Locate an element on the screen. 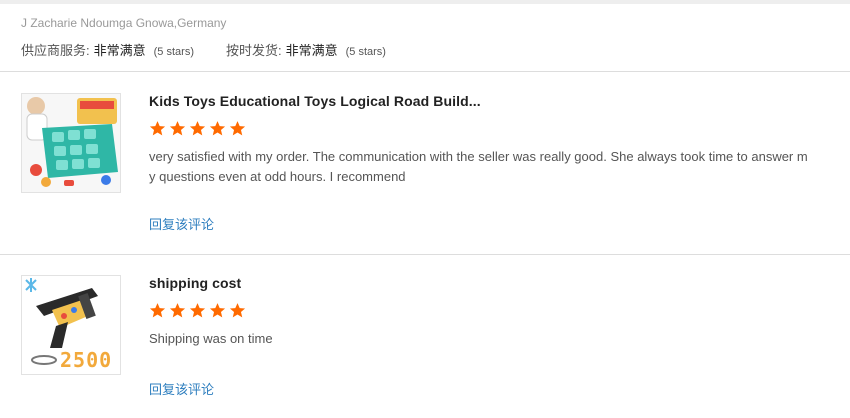  toy-board-game-icon is located at coordinates (71, 143).